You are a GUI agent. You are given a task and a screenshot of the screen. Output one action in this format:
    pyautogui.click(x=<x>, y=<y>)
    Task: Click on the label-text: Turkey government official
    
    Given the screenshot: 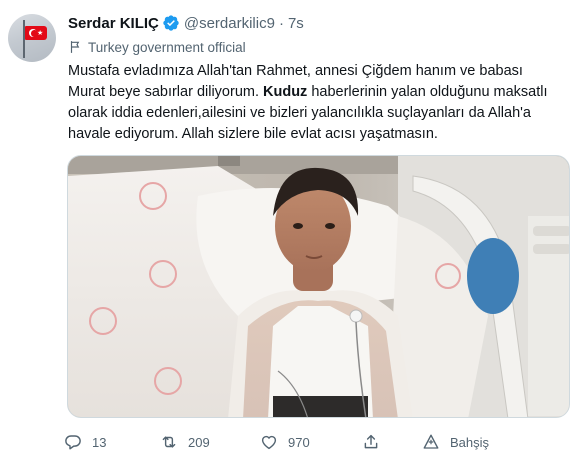 What is the action you would take?
    pyautogui.click(x=167, y=47)
    